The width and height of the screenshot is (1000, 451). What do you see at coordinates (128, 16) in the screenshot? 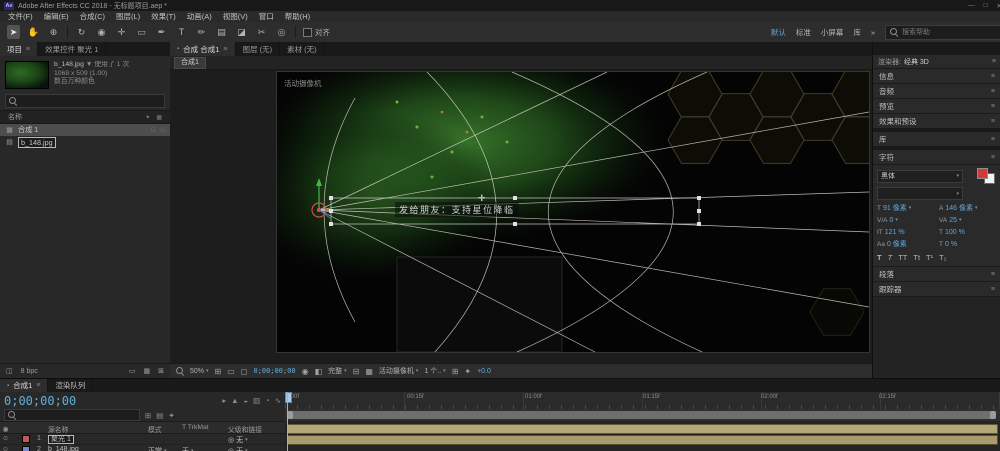
I see `menu-layer: 图层(L)` at bounding box center [128, 16].